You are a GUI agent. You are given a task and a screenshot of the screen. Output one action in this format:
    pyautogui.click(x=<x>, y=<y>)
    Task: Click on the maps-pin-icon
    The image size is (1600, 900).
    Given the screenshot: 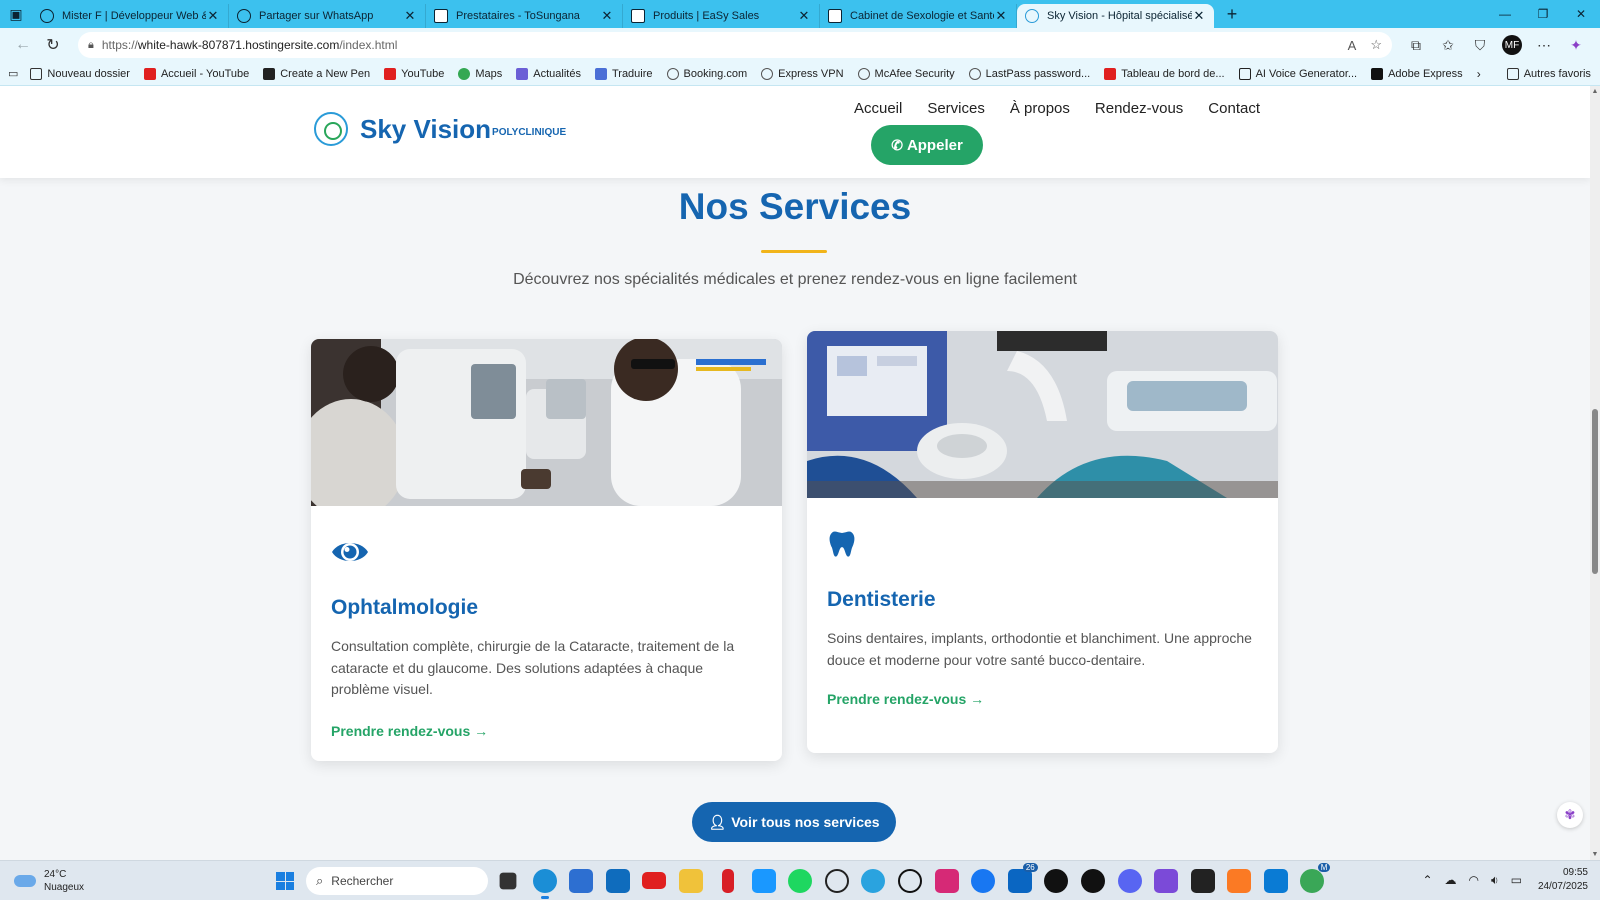 What is the action you would take?
    pyautogui.click(x=464, y=74)
    